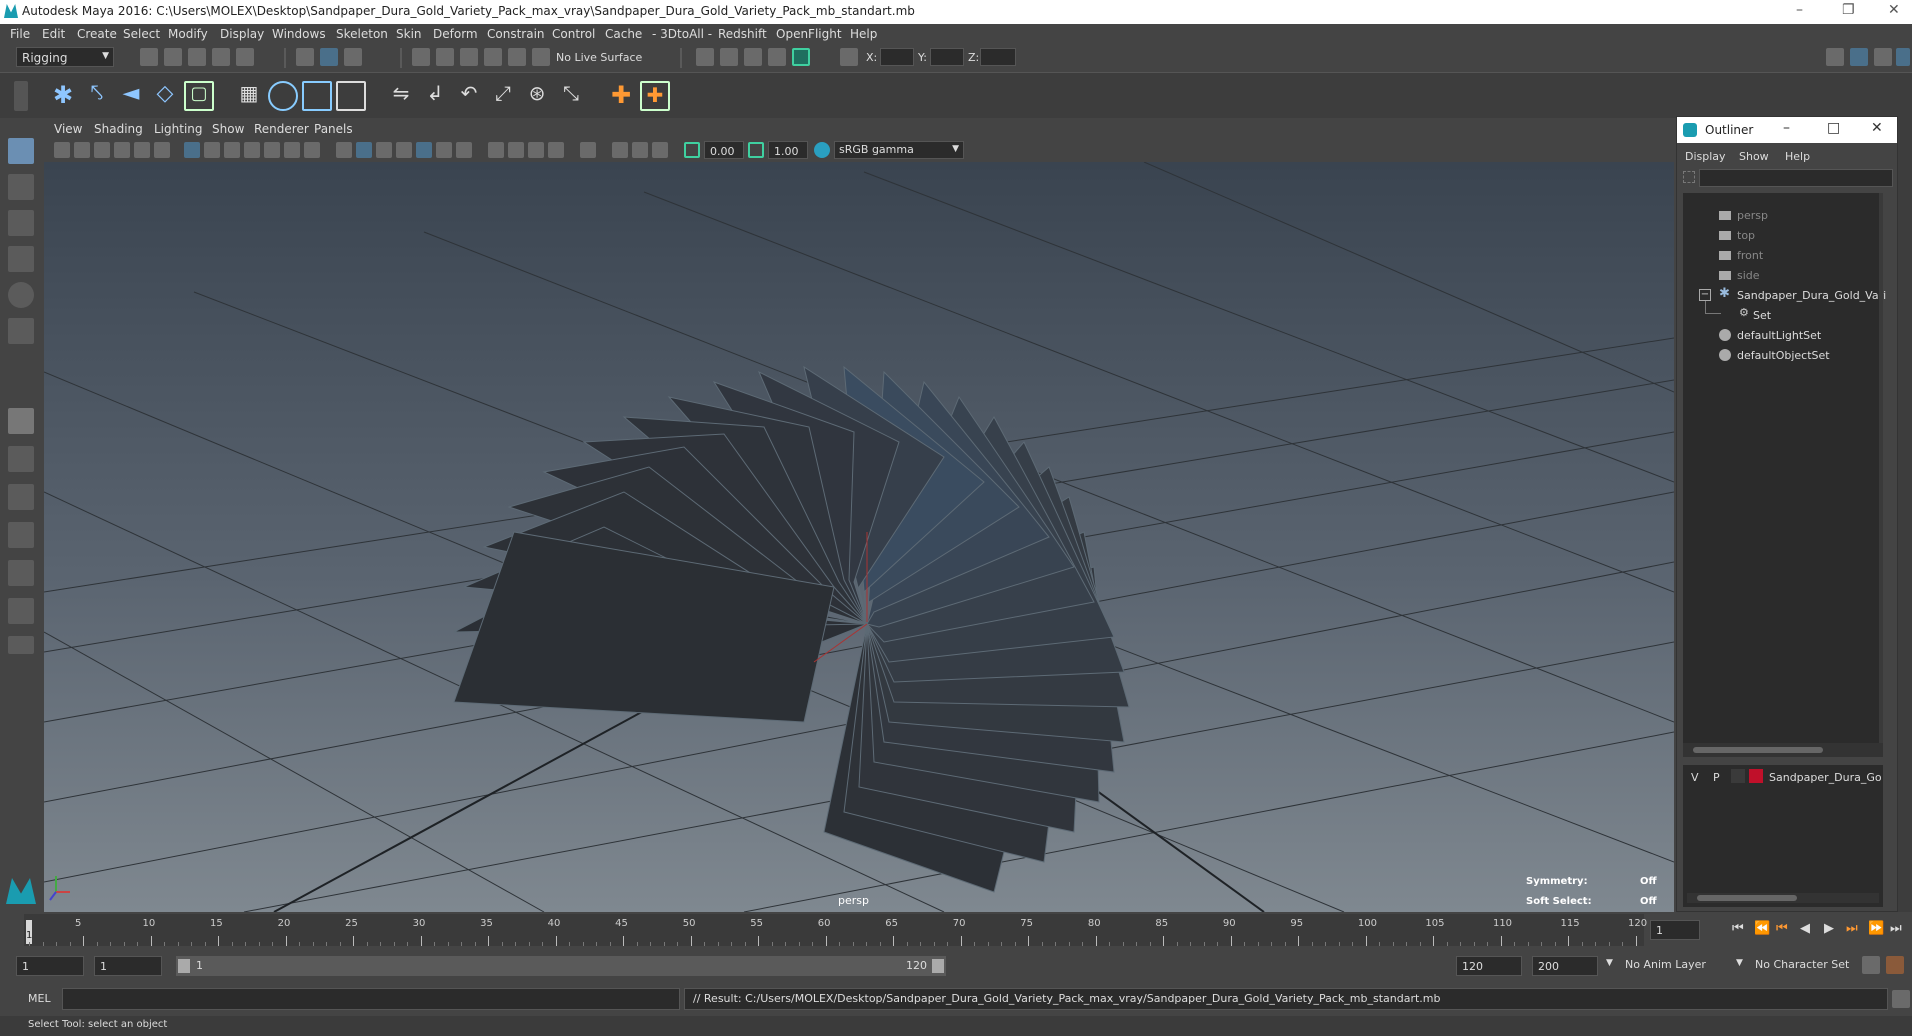  I want to click on x-field, so click(897, 57).